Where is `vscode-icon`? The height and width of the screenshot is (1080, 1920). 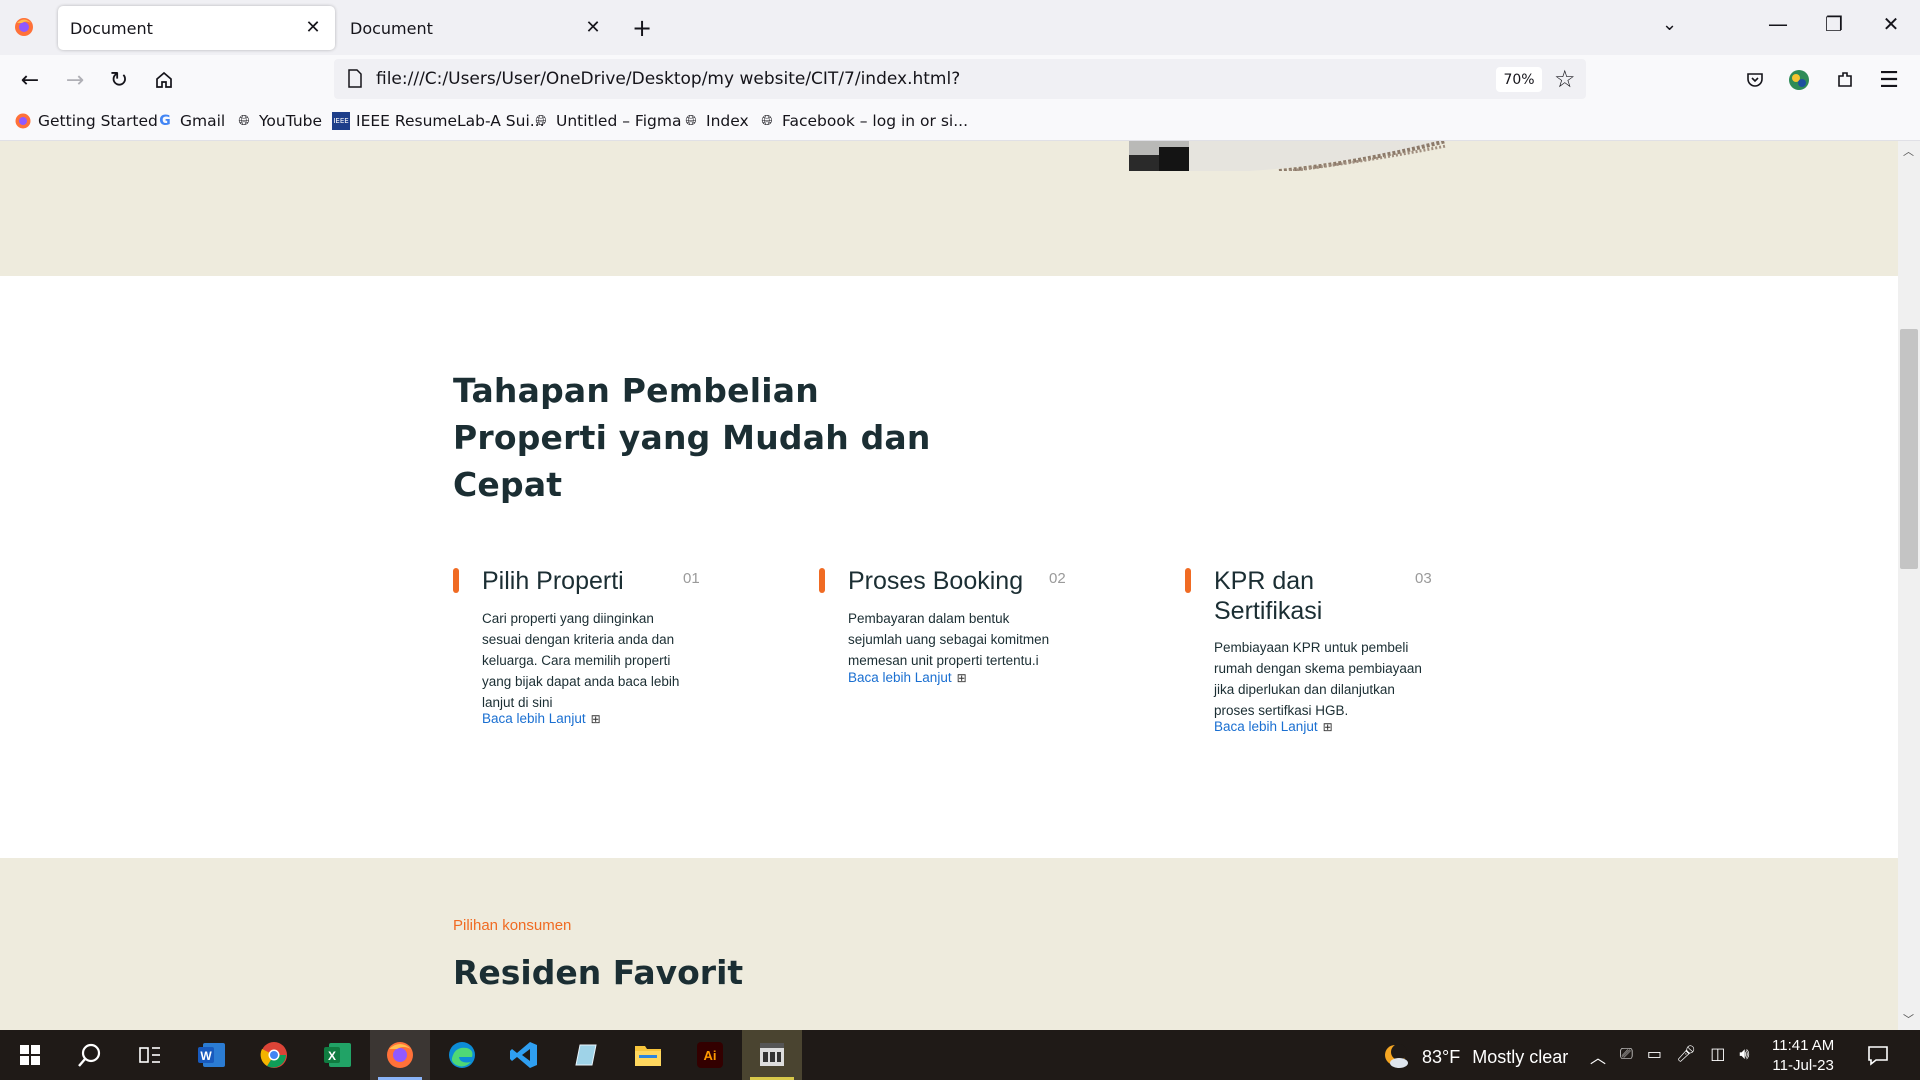 vscode-icon is located at coordinates (524, 1055).